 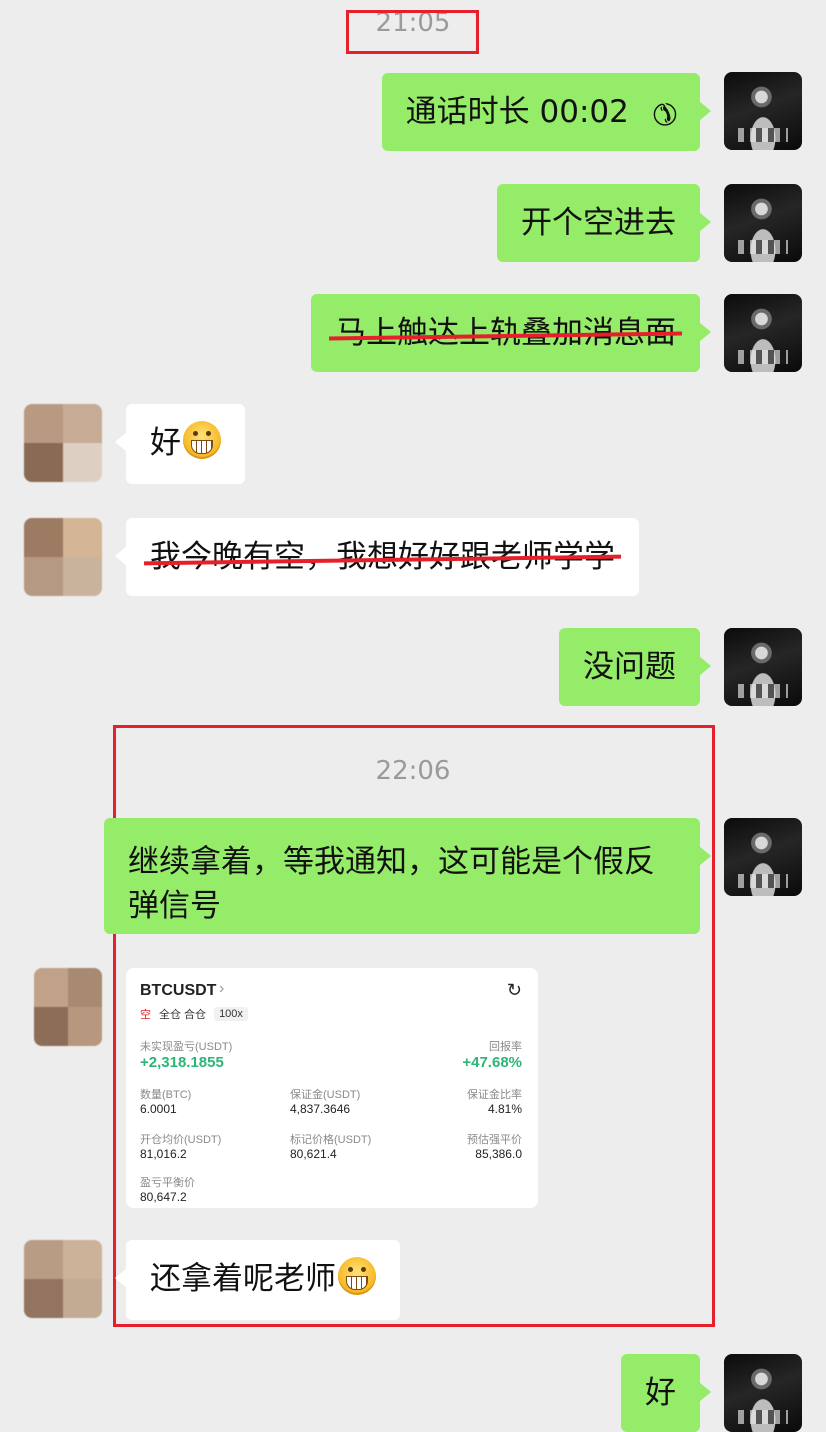 I want to click on message-bubble: 继续拿着，等我通知，这可能是个假反 弹信号, so click(x=407, y=876).